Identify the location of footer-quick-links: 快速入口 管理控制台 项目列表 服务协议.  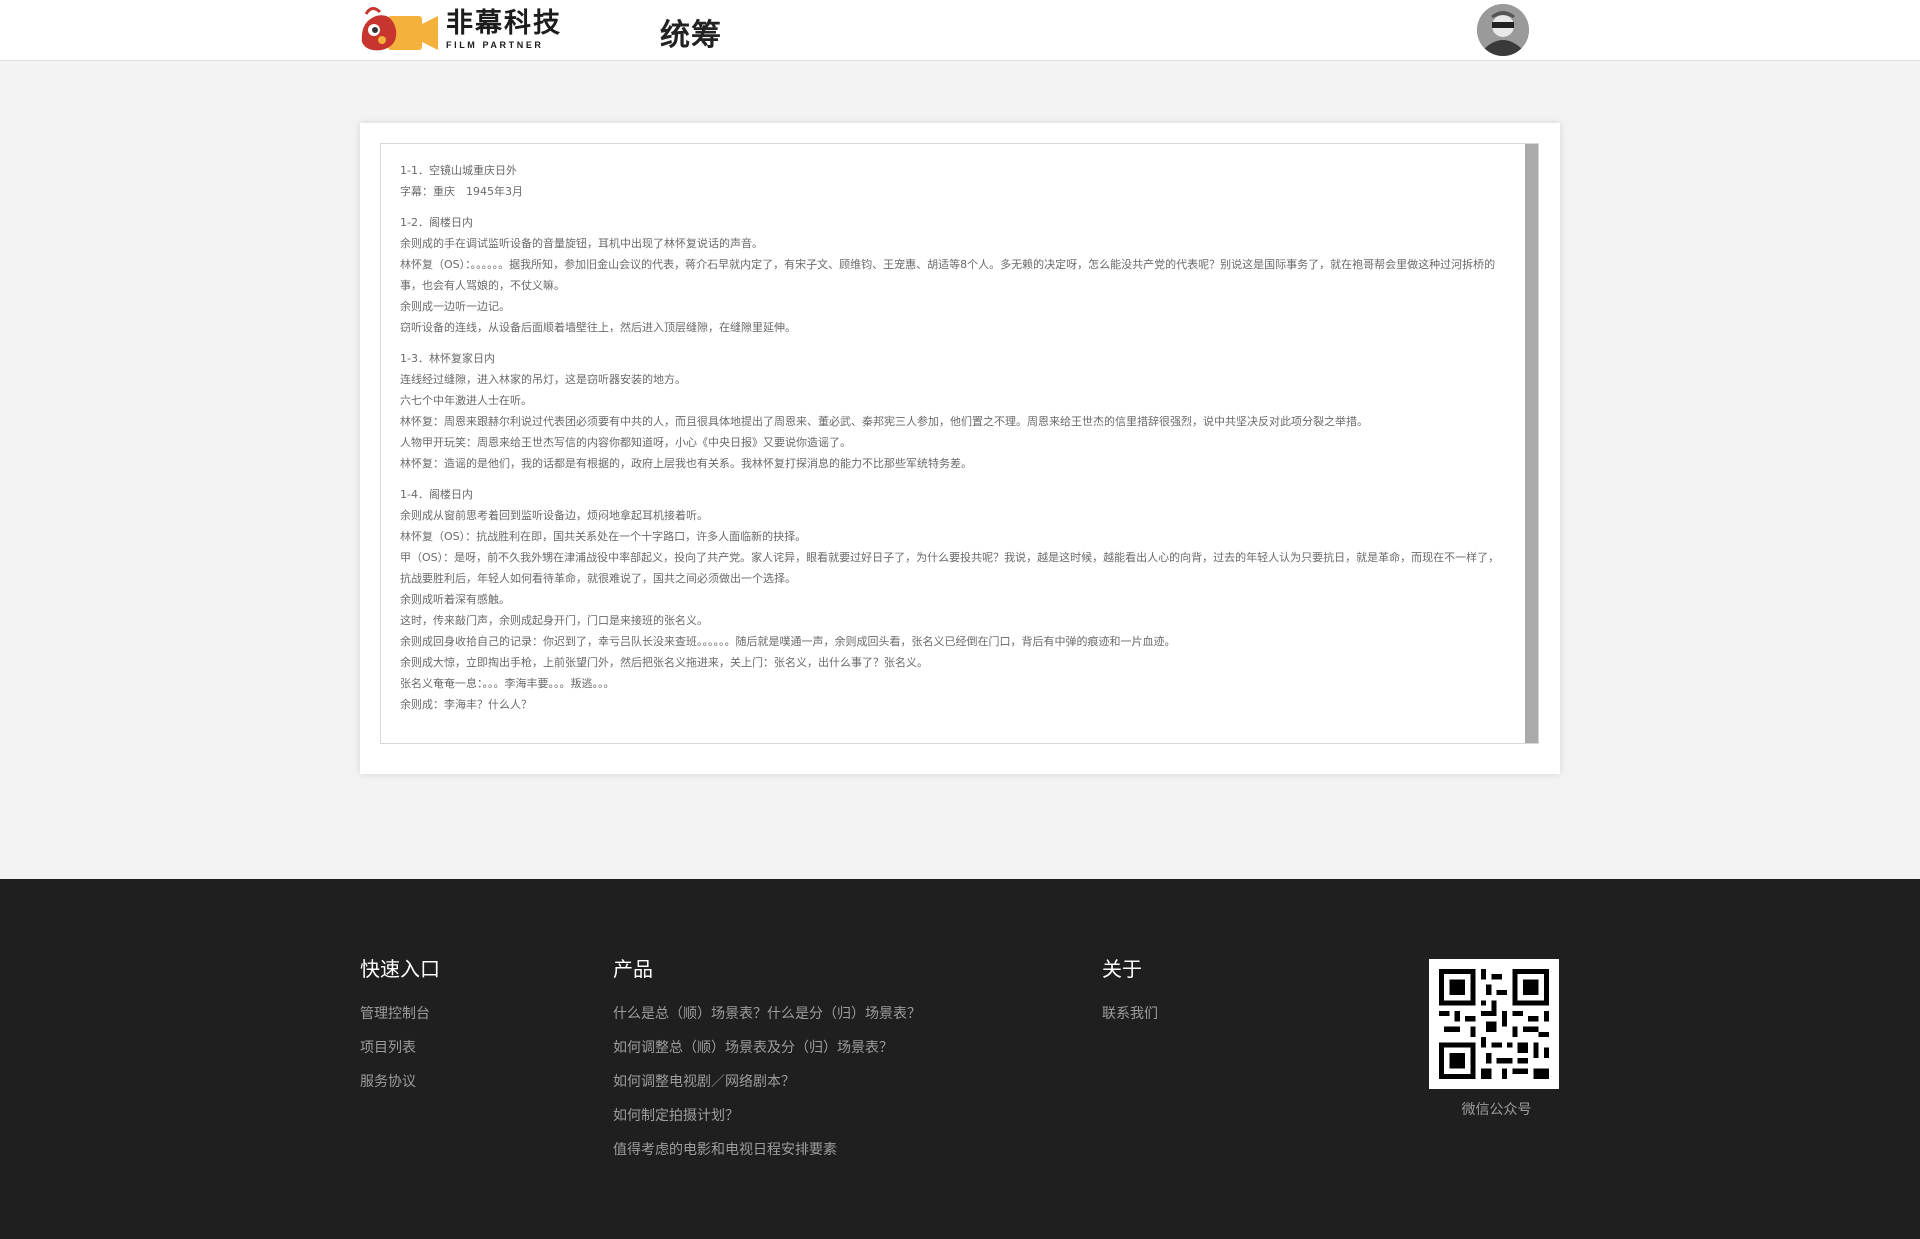
(400, 1027).